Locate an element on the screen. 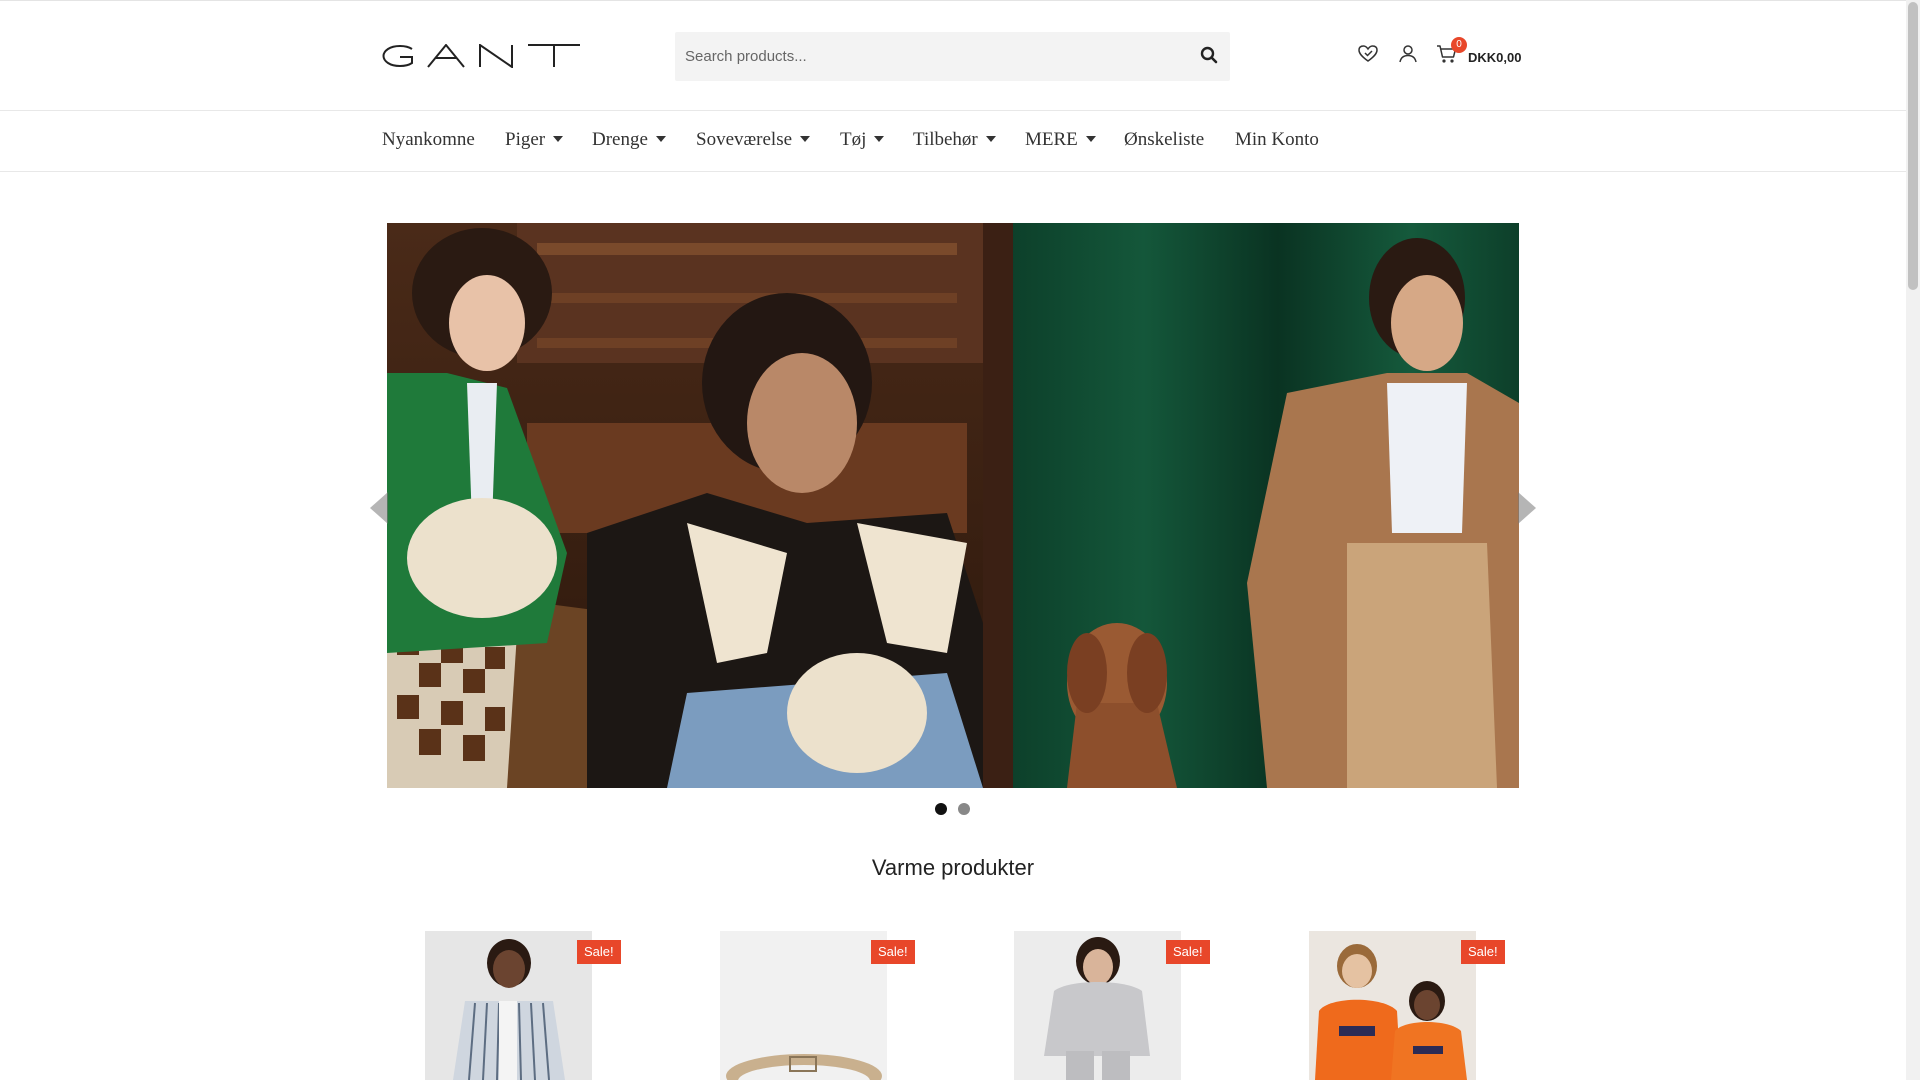  search-icon is located at coordinates (1209, 54).